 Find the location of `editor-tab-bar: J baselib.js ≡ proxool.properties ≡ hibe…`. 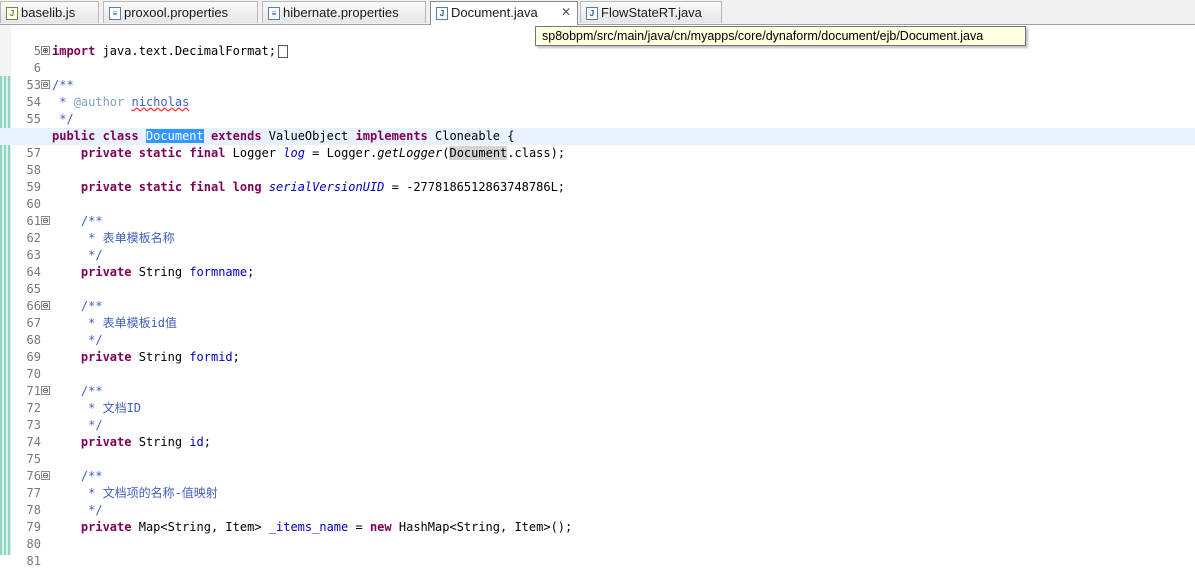

editor-tab-bar: J baselib.js ≡ proxool.properties ≡ hibe… is located at coordinates (597, 12).